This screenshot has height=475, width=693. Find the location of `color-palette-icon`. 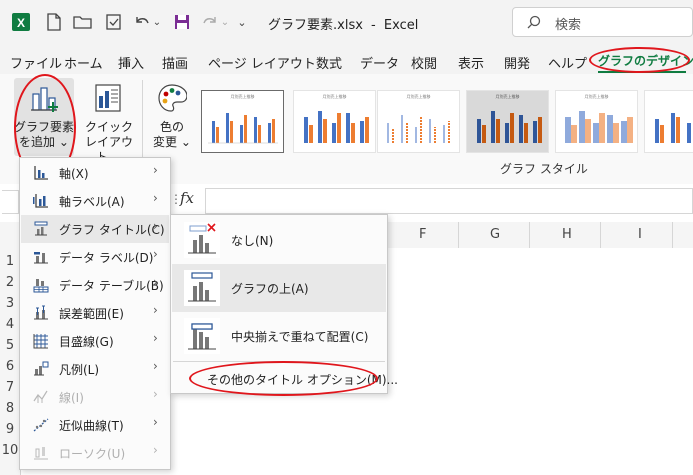

color-palette-icon is located at coordinates (172, 98).